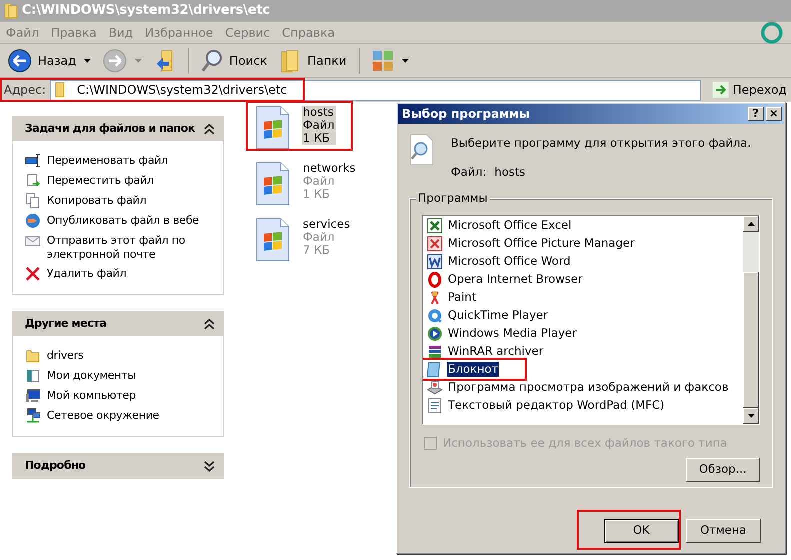 The image size is (791, 560). What do you see at coordinates (509, 261) in the screenshot?
I see `program-item: Microsoft Office Word` at bounding box center [509, 261].